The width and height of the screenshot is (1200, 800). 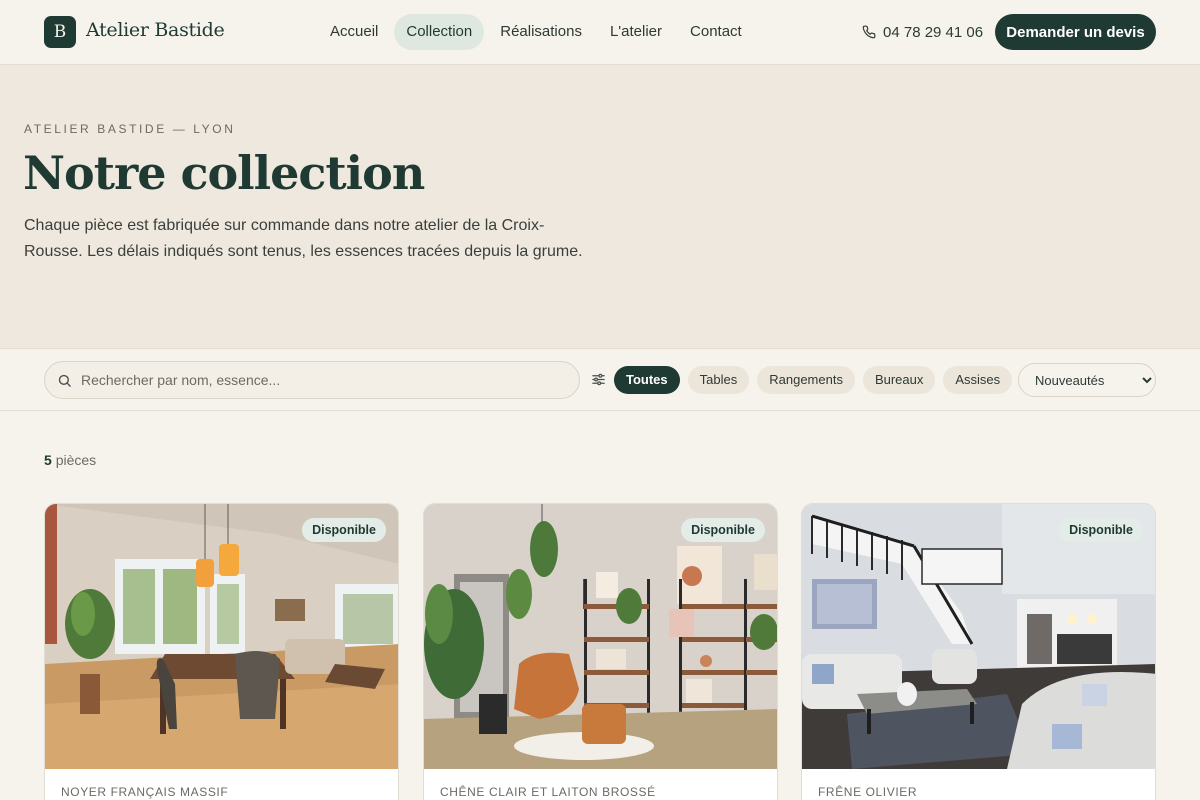 What do you see at coordinates (130, 129) in the screenshot?
I see `hero-eyebrow: ATELIER BASTIDE — LYON` at bounding box center [130, 129].